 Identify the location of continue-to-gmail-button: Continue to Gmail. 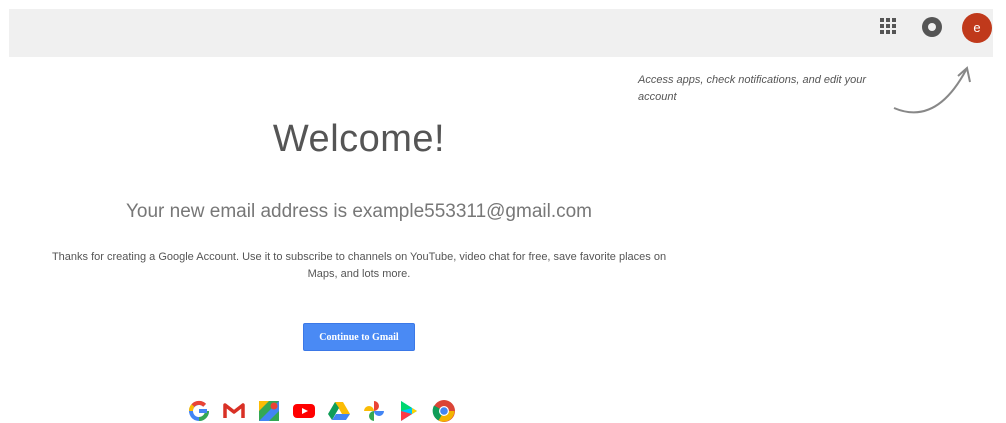
(359, 337).